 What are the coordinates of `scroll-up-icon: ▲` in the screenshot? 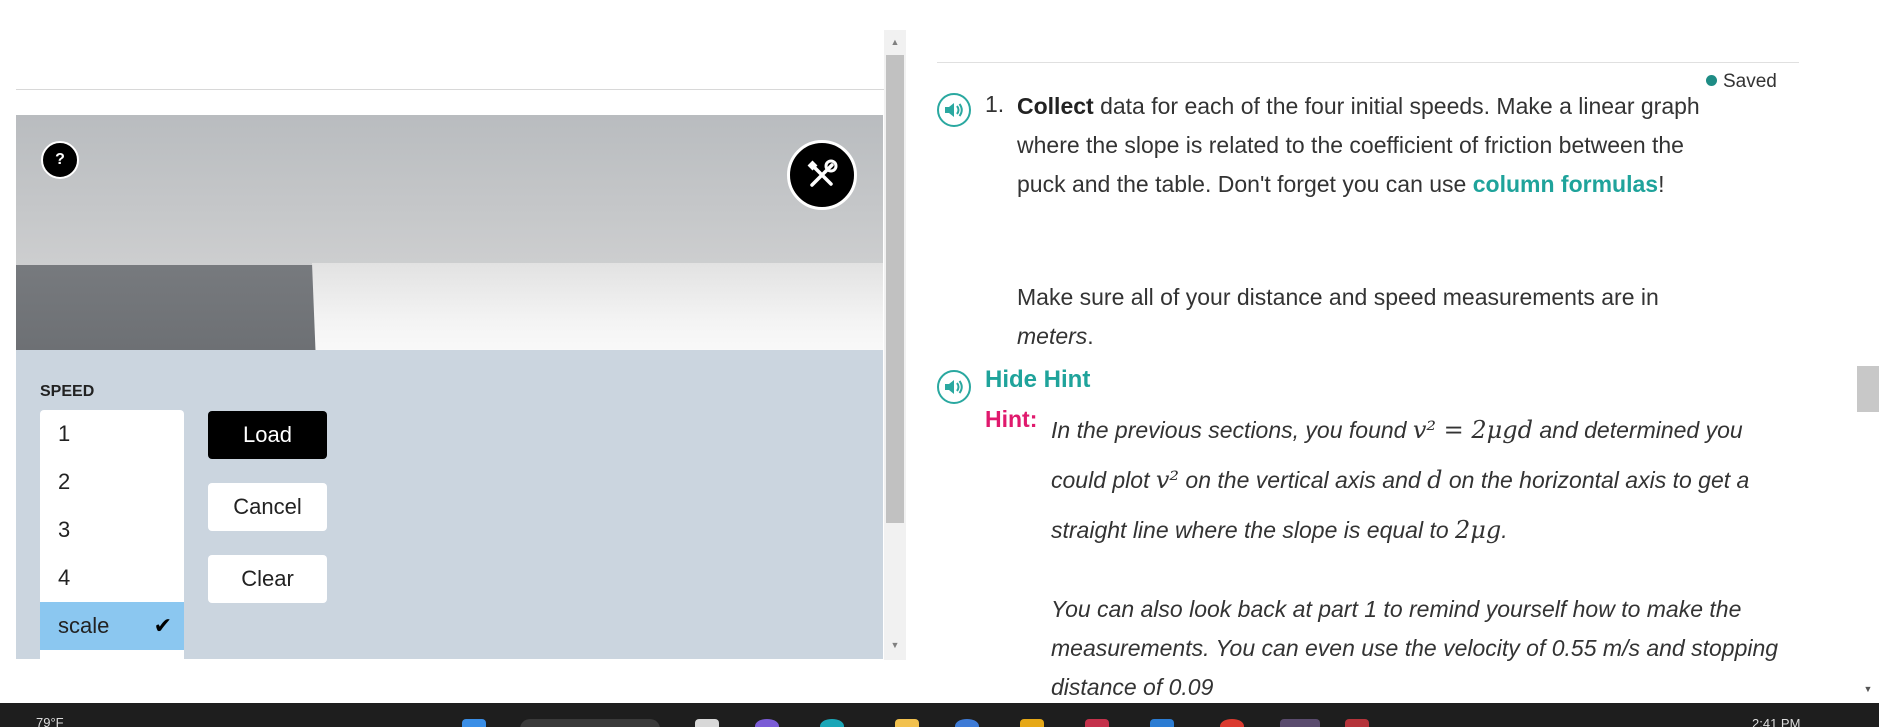 It's located at (895, 42).